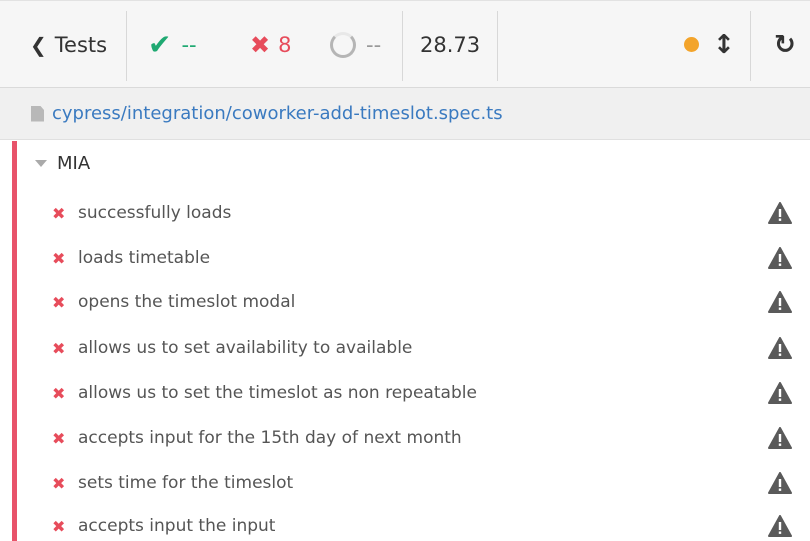 The width and height of the screenshot is (810, 541). Describe the element at coordinates (177, 526) in the screenshot. I see `test-title: accepts input the input` at that location.